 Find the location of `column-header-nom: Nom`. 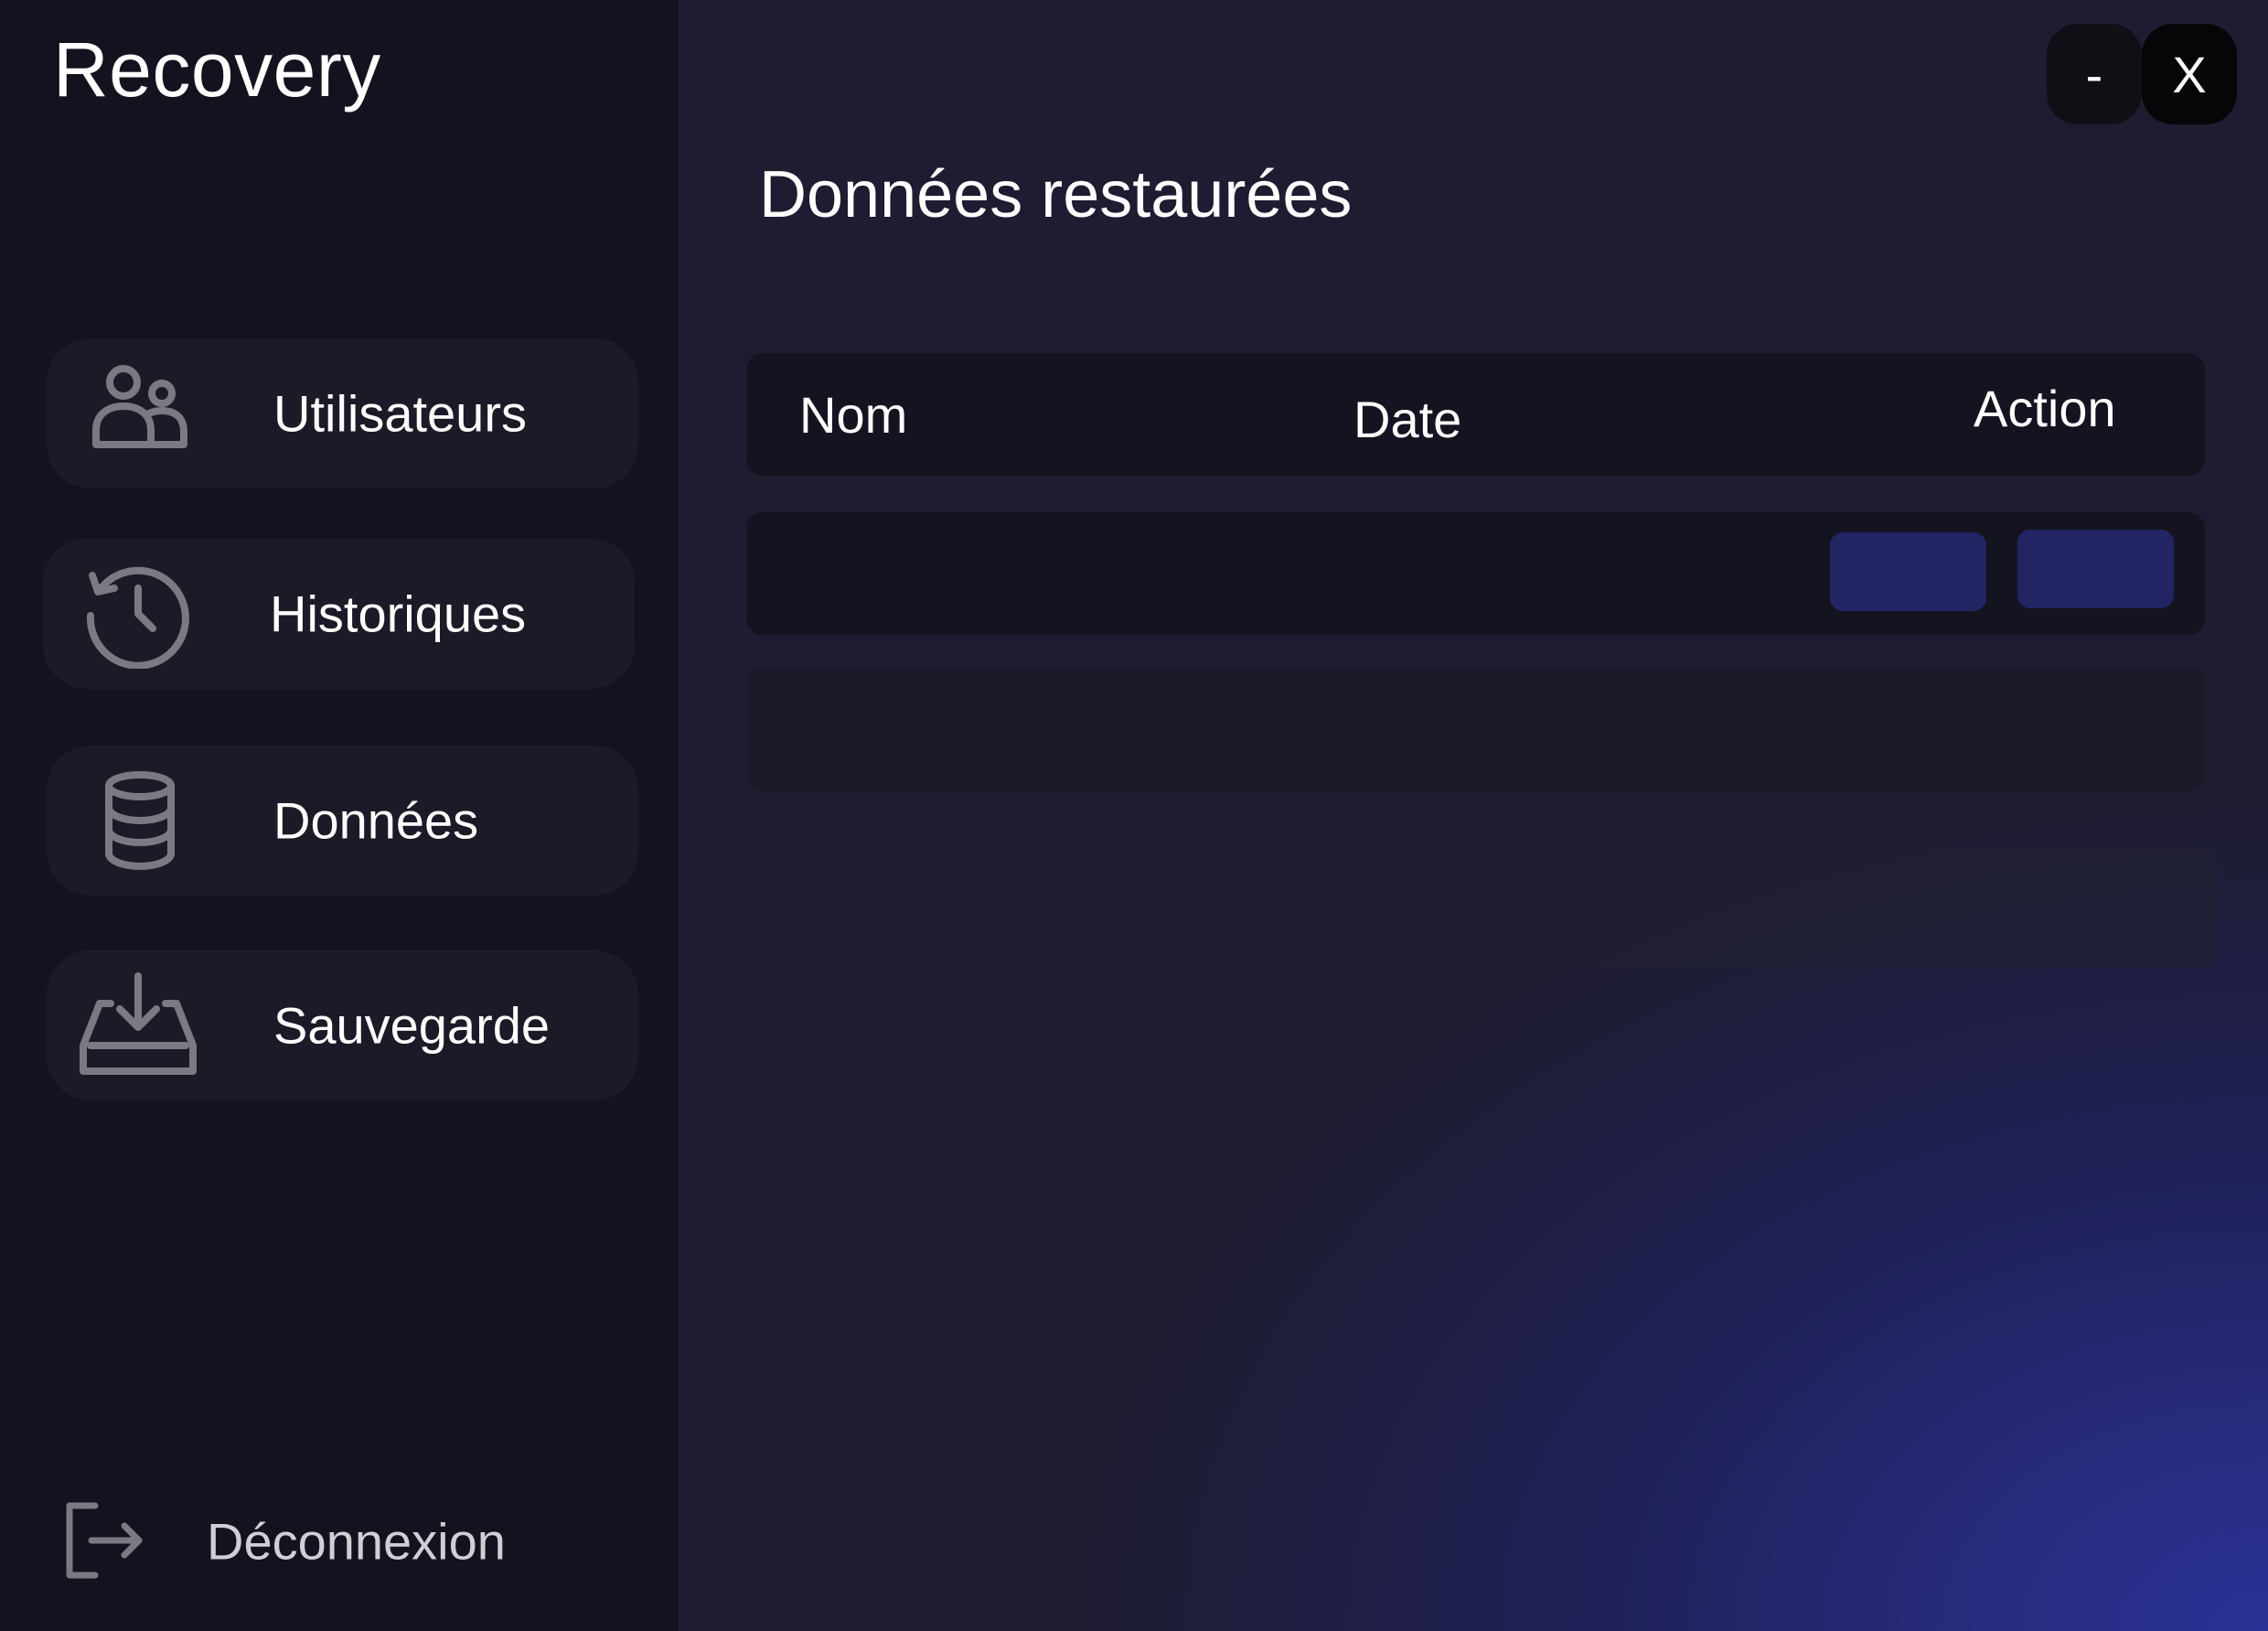

column-header-nom: Nom is located at coordinates (853, 415).